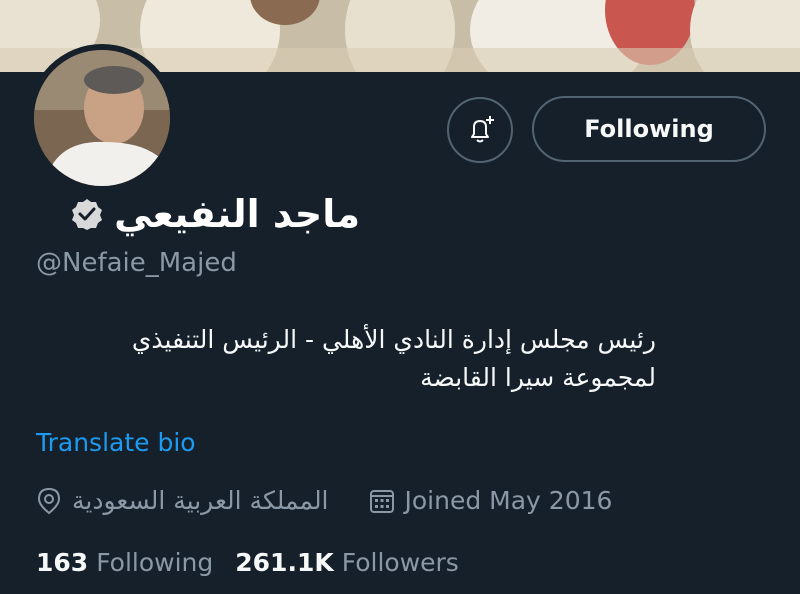  I want to click on calendar-icon, so click(381, 501).